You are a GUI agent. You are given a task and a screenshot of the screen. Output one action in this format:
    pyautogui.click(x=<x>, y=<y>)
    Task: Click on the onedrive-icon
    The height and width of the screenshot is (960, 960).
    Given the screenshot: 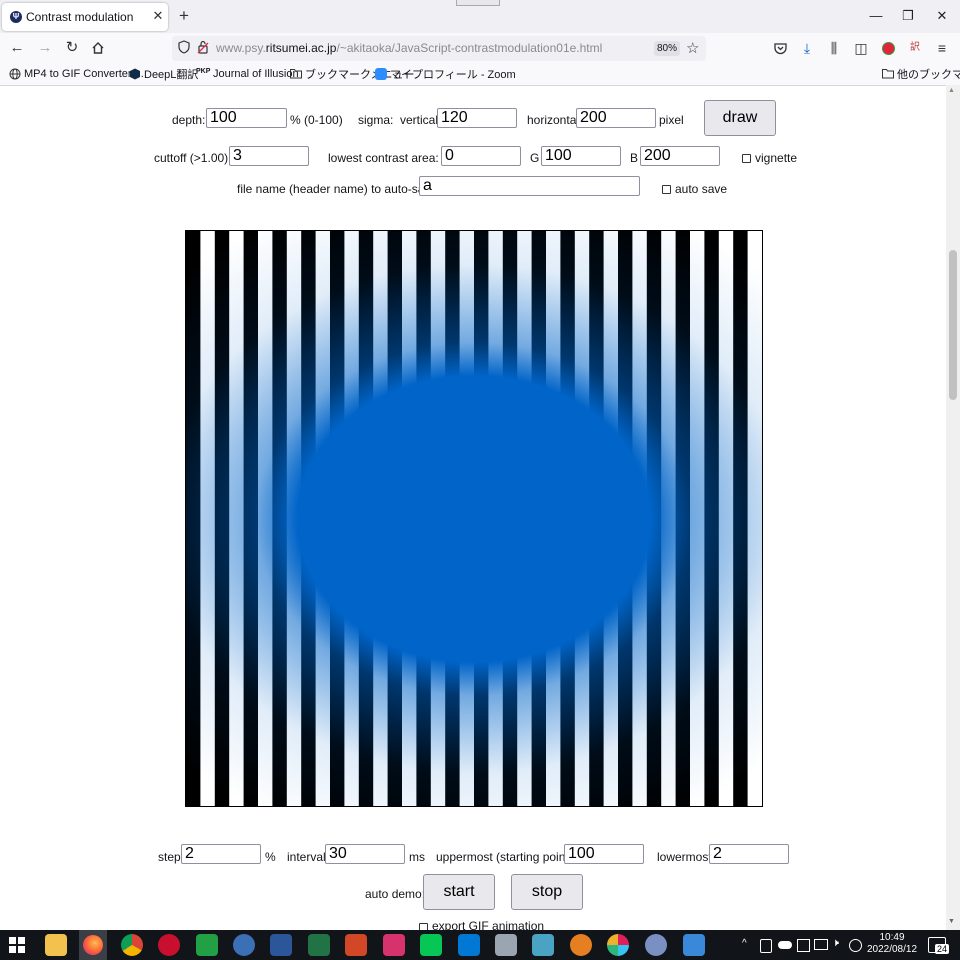 What is the action you would take?
    pyautogui.click(x=785, y=945)
    